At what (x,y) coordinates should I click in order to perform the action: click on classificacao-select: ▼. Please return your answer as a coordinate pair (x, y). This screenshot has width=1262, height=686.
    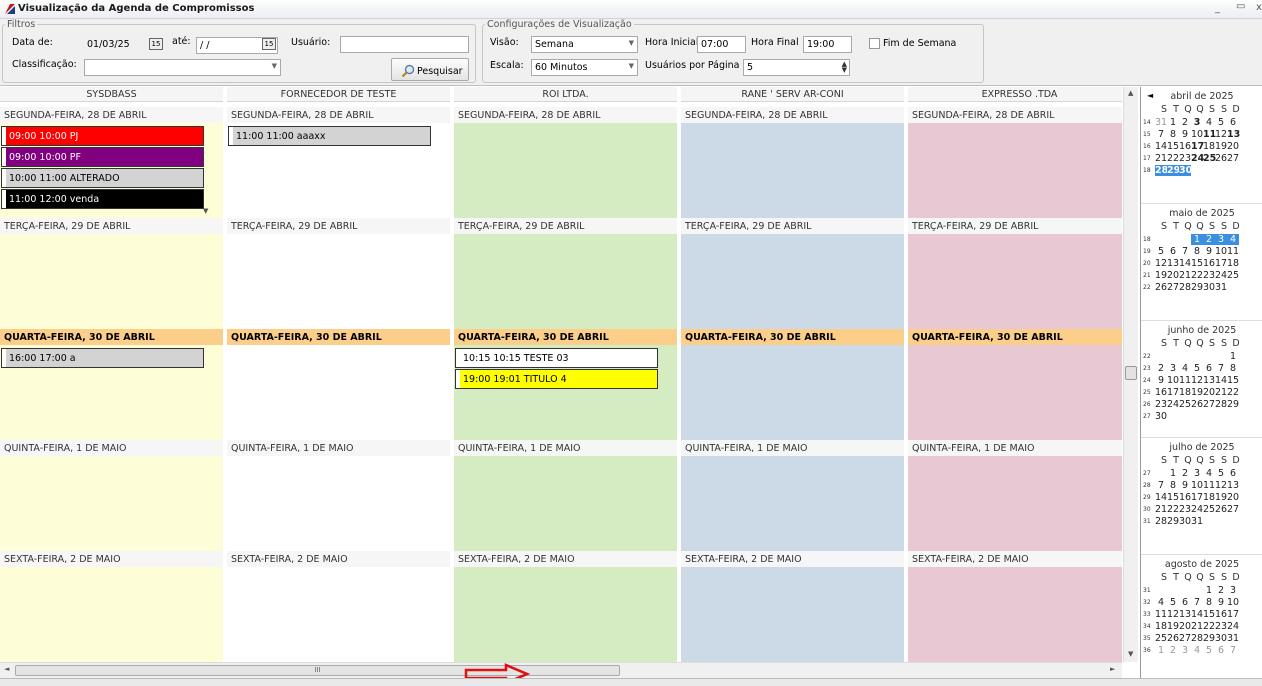
    Looking at the image, I should click on (182, 67).